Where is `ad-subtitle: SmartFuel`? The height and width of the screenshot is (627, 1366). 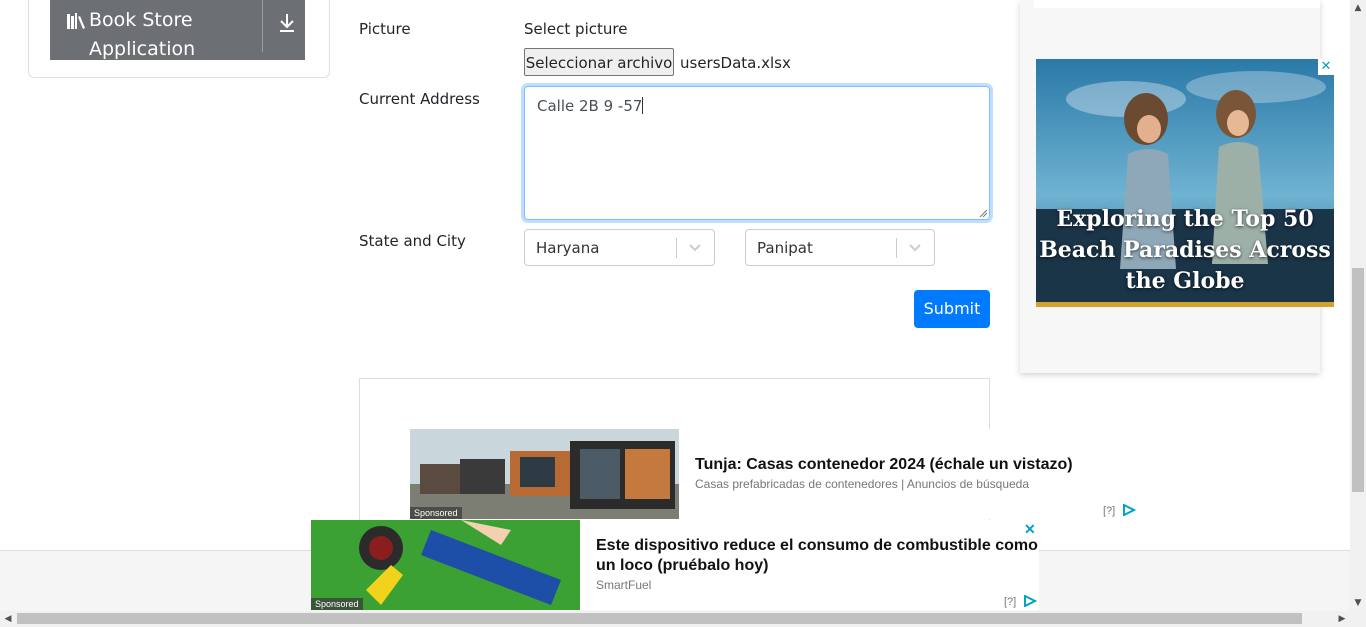 ad-subtitle: SmartFuel is located at coordinates (624, 585).